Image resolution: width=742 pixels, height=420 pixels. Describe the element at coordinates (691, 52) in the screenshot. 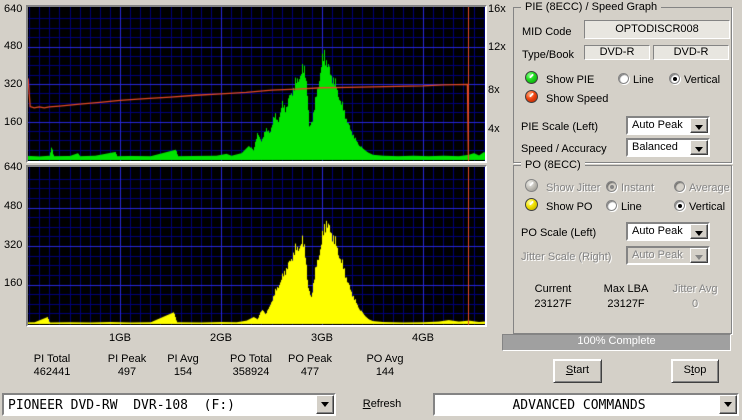

I see `book-value: DVD-R` at that location.